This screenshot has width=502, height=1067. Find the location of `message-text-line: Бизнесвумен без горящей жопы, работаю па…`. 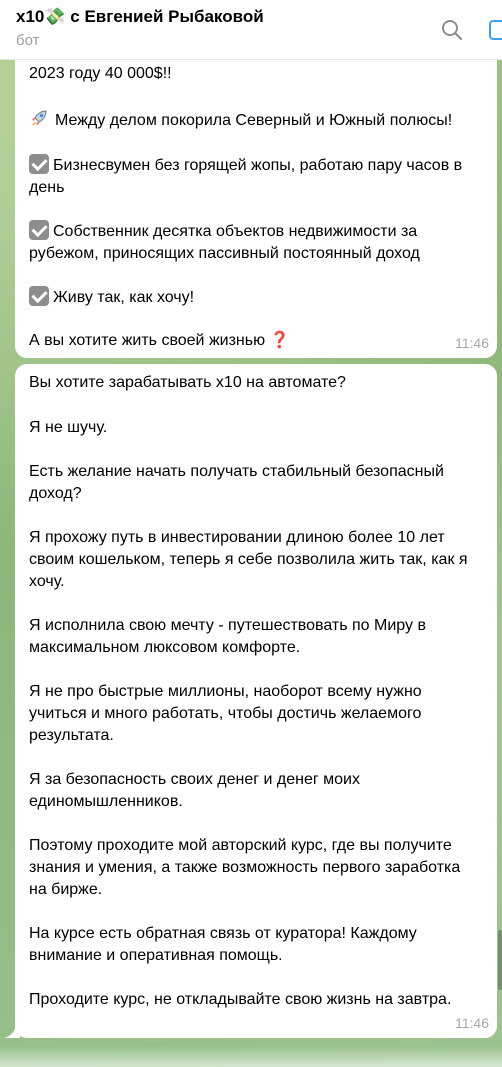

message-text-line: Бизнесвумен без горящей жопы, работаю па… is located at coordinates (245, 166).